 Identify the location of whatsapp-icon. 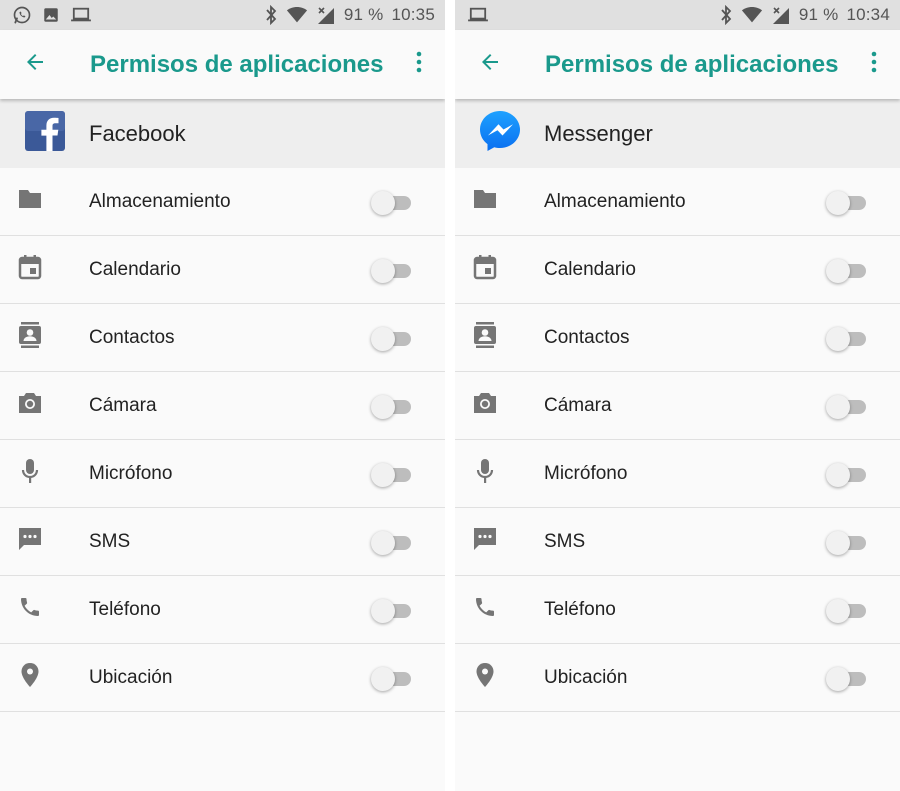
(22, 15).